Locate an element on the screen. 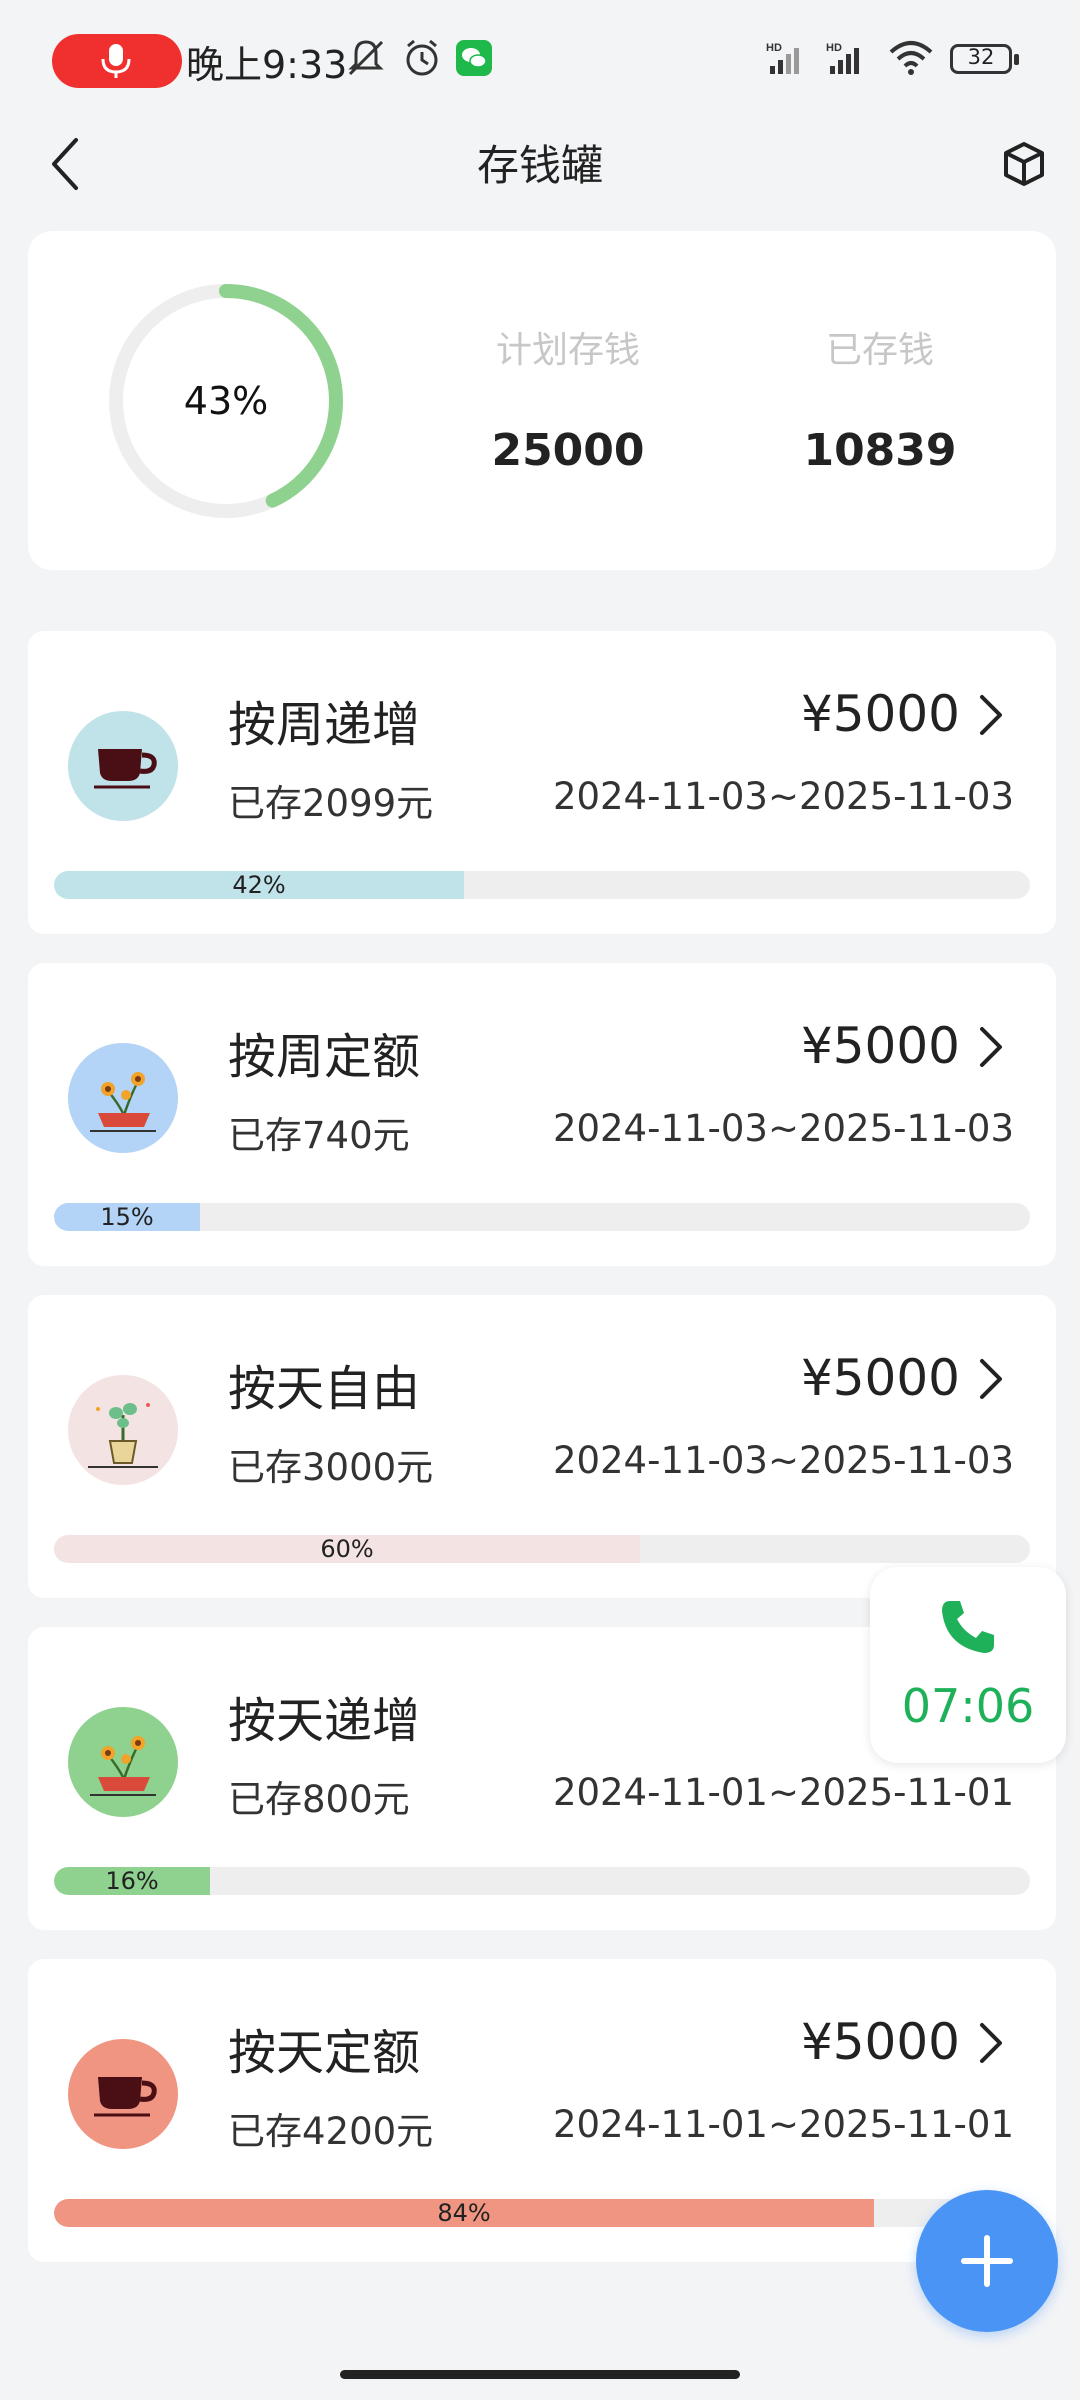 This screenshot has width=1080, height=2400. plan-saved-amount: 已存800元 is located at coordinates (319, 1799).